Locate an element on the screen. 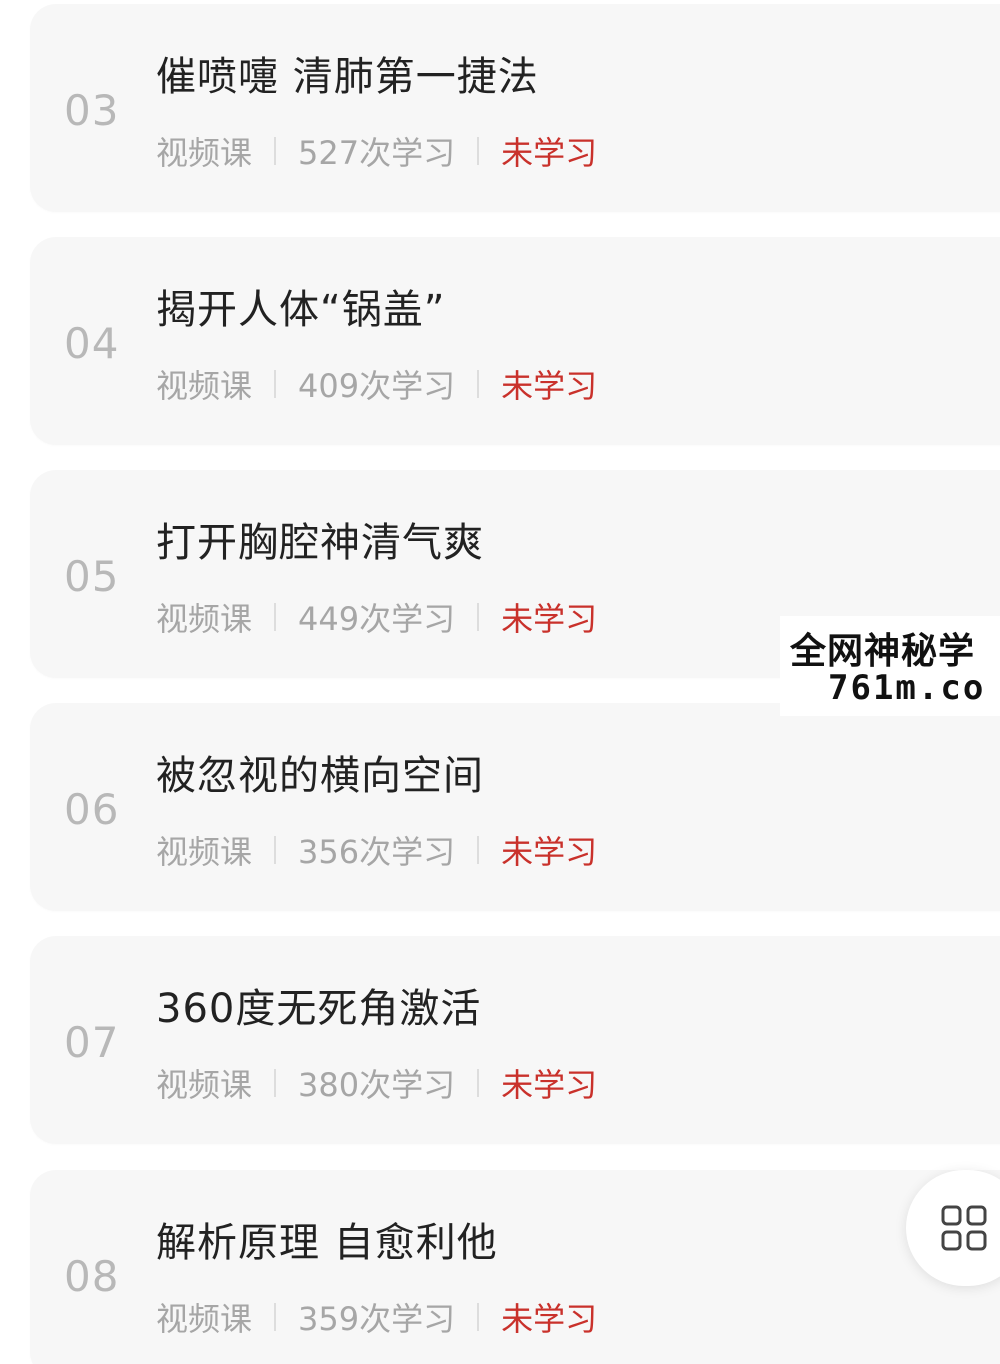  lesson-meta: 视频课 409次学习 未学习 is located at coordinates (376, 384).